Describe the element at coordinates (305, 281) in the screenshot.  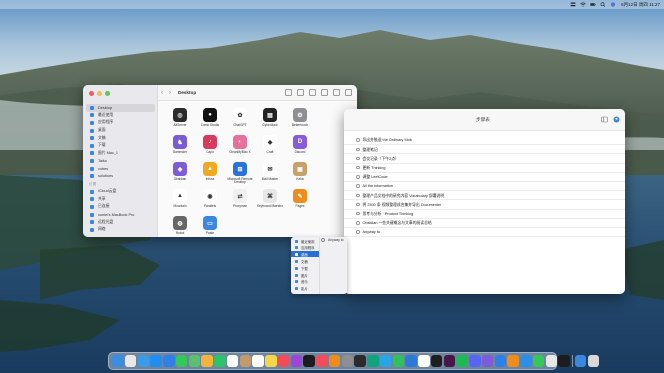
I see `popover-item: 音乐` at that location.